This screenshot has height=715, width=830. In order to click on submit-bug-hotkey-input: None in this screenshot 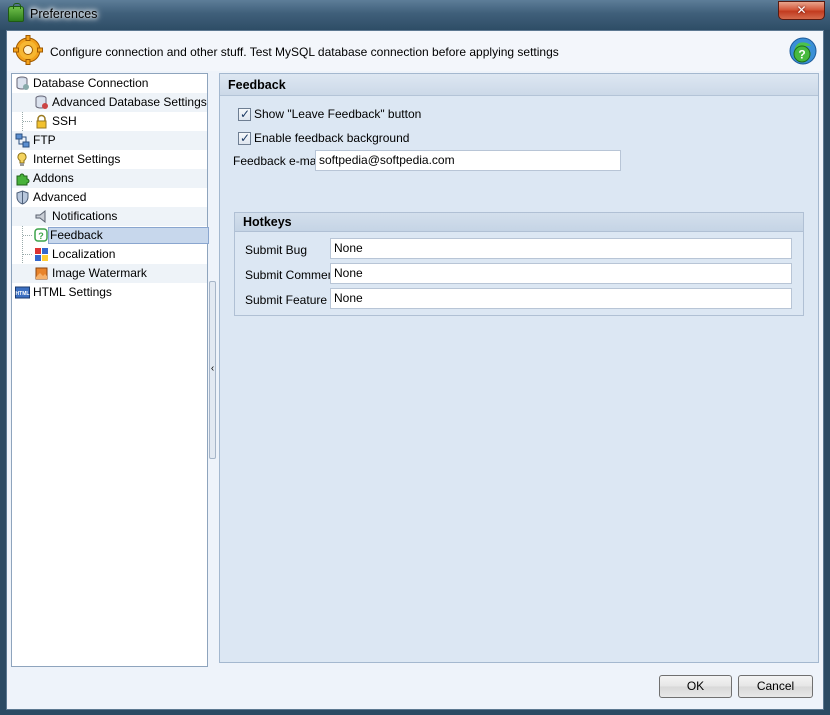, I will do `click(561, 248)`.